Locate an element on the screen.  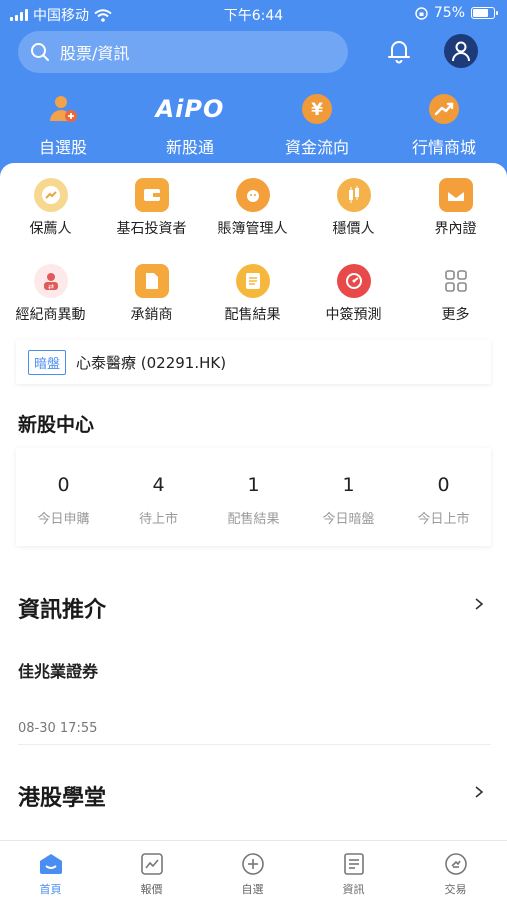
news-source: 佳兆業證券 is located at coordinates (58, 670).